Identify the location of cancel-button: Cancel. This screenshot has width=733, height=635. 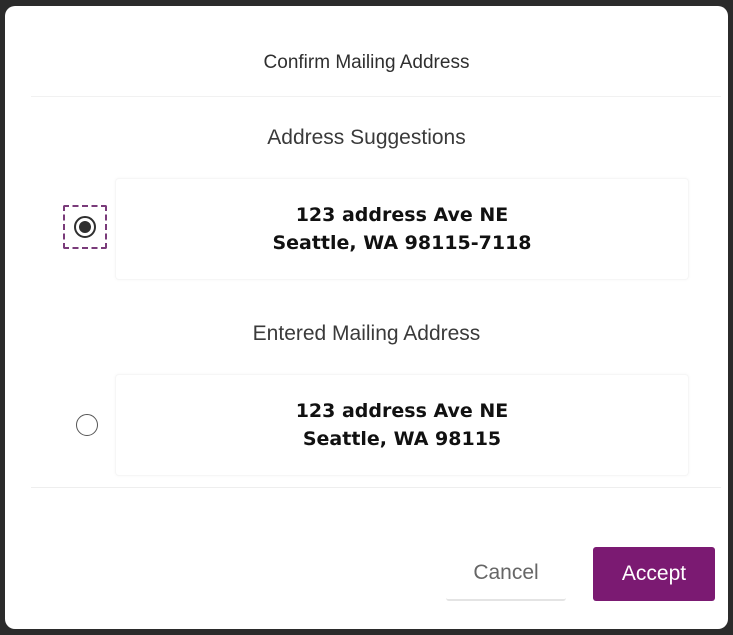
(506, 574).